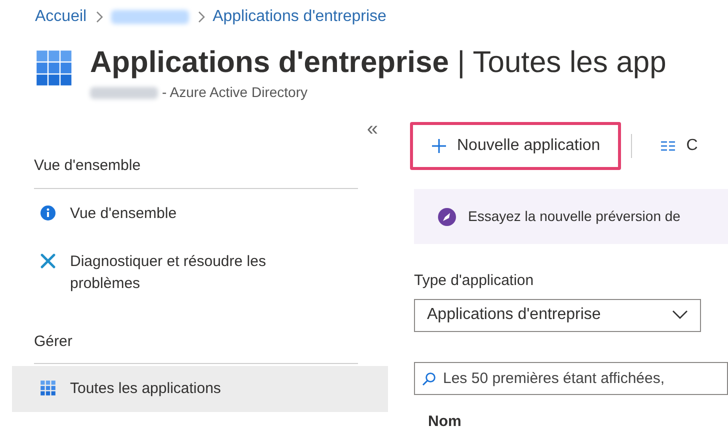  I want to click on tools-icon, so click(48, 260).